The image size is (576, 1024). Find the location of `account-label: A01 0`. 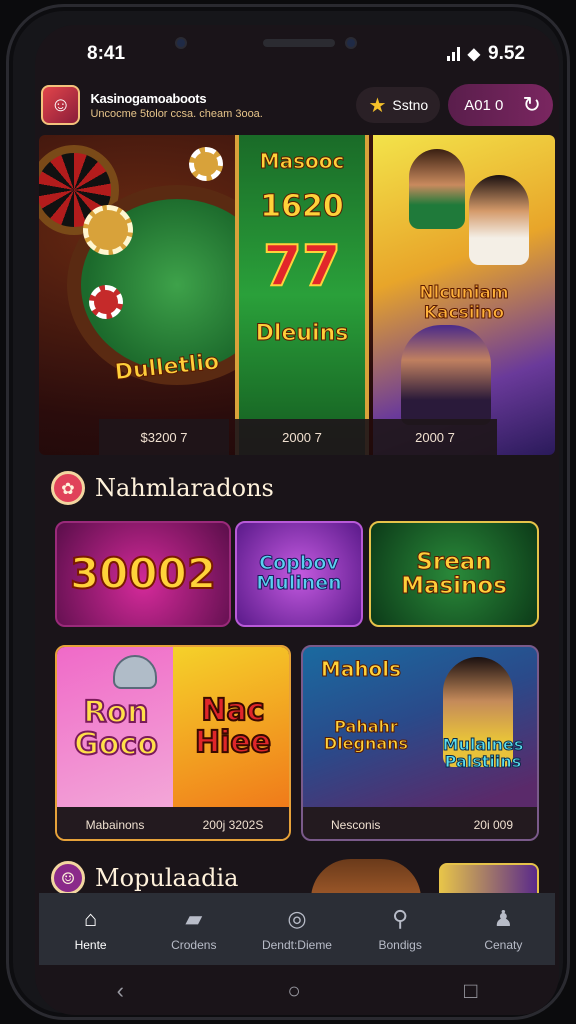

account-label: A01 0 is located at coordinates (484, 105).